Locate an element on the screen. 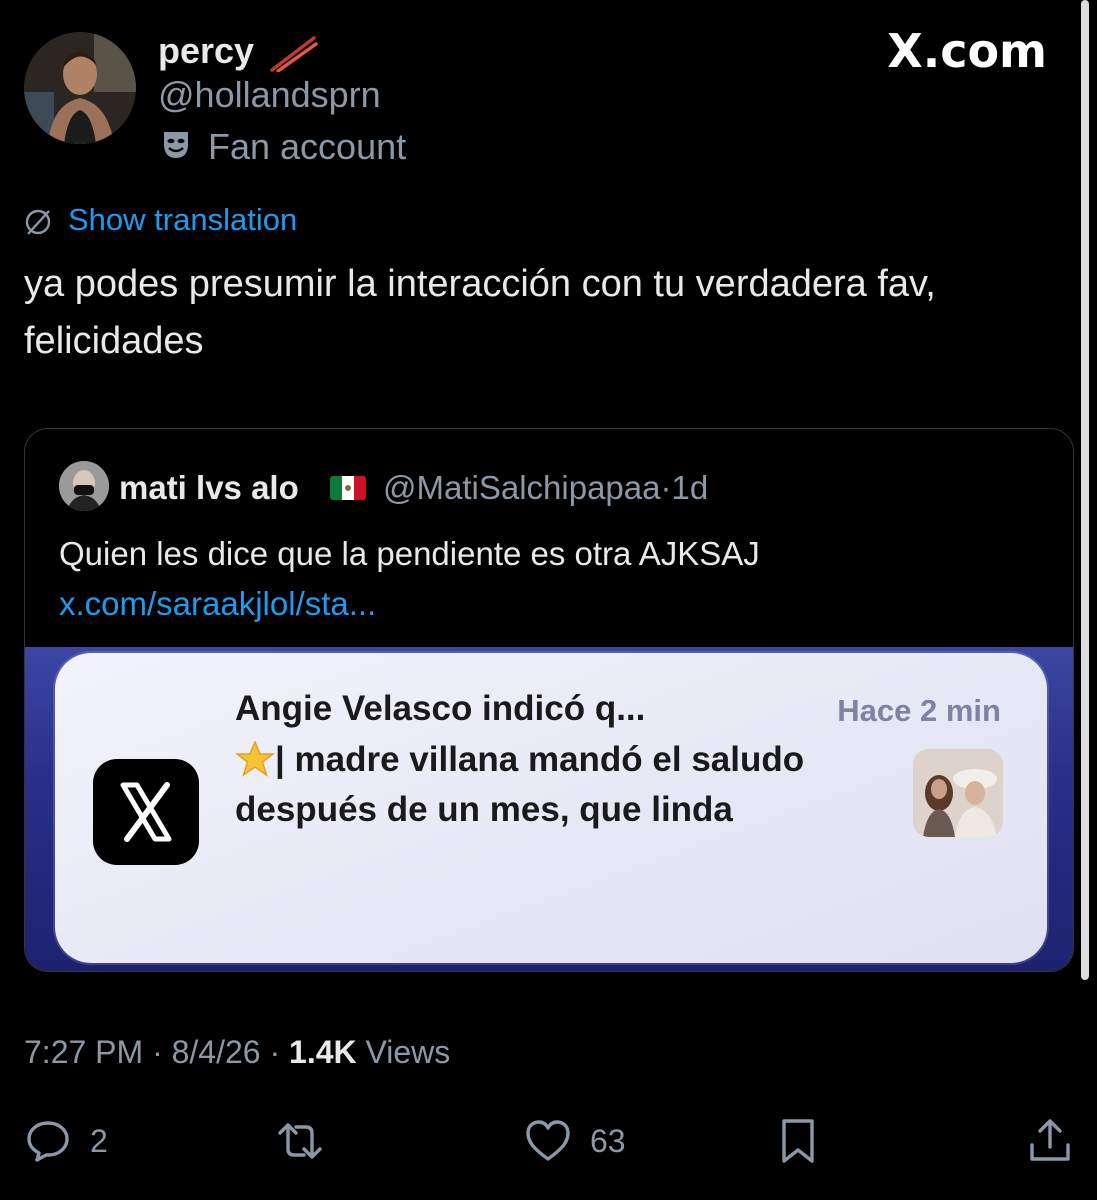 The image size is (1097, 1200). x-com-logo: X.com is located at coordinates (967, 51).